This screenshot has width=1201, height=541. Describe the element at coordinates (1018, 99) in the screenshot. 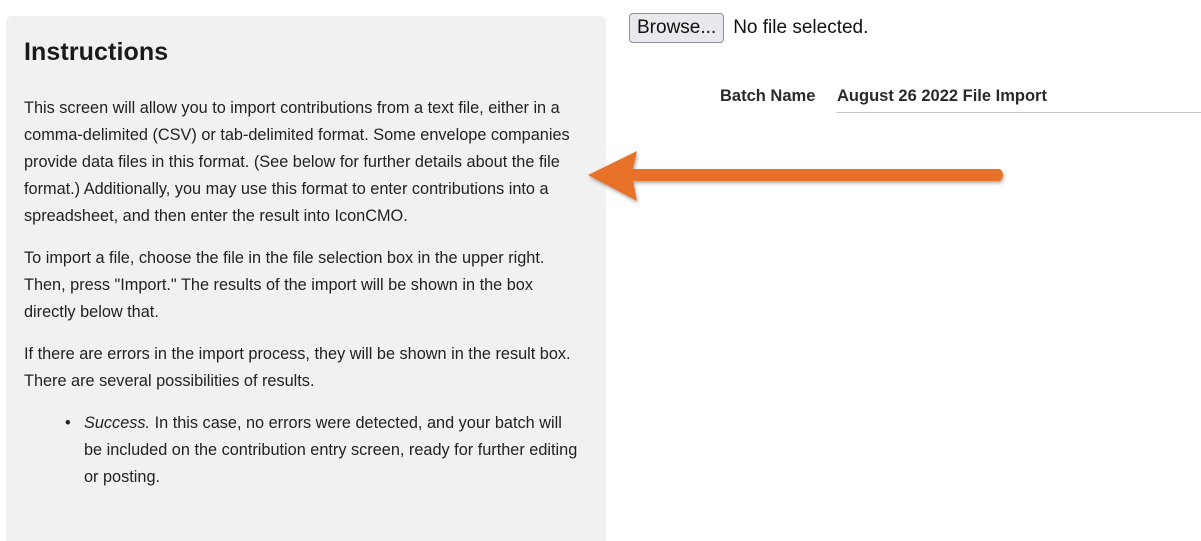

I see `batch-name-input` at that location.